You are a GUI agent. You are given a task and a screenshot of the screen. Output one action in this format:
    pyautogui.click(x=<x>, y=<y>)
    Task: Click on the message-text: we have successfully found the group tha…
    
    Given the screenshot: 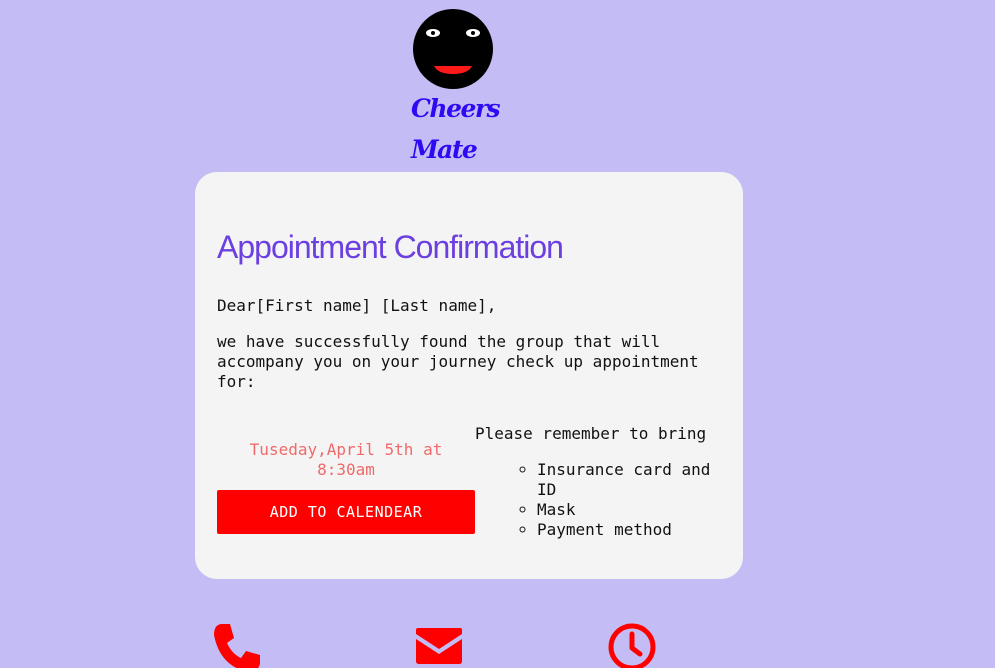 What is the action you would take?
    pyautogui.click(x=458, y=361)
    